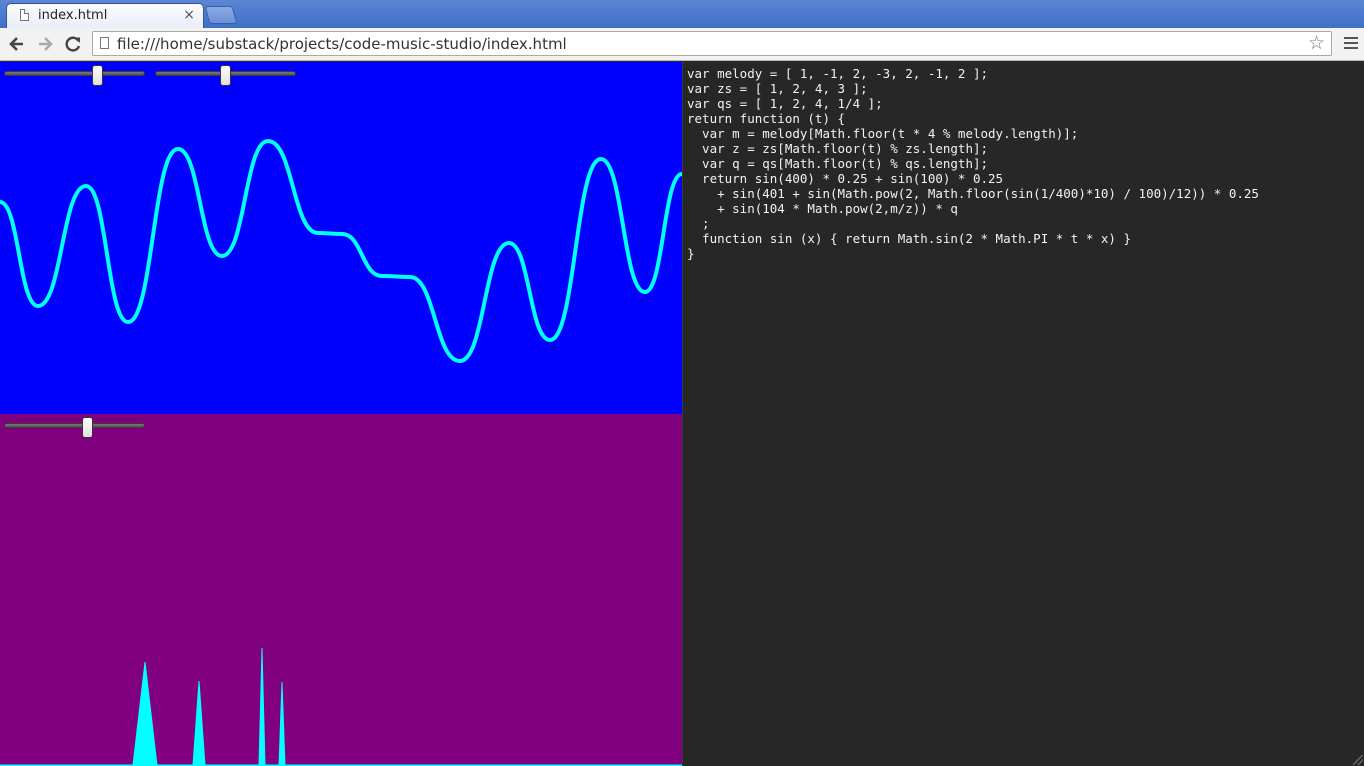 Image resolution: width=1364 pixels, height=766 pixels. I want to click on address-bar: ☆, so click(712, 43).